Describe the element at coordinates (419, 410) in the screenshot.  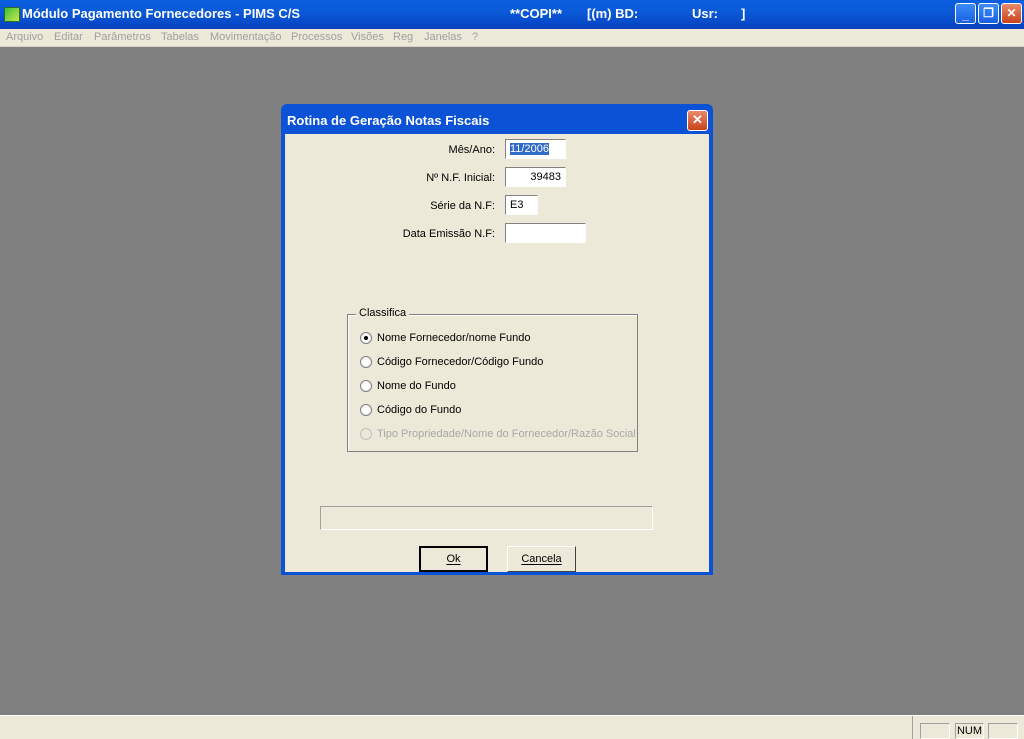
I see `radio-label-codigo-fundo: Código do Fundo` at that location.